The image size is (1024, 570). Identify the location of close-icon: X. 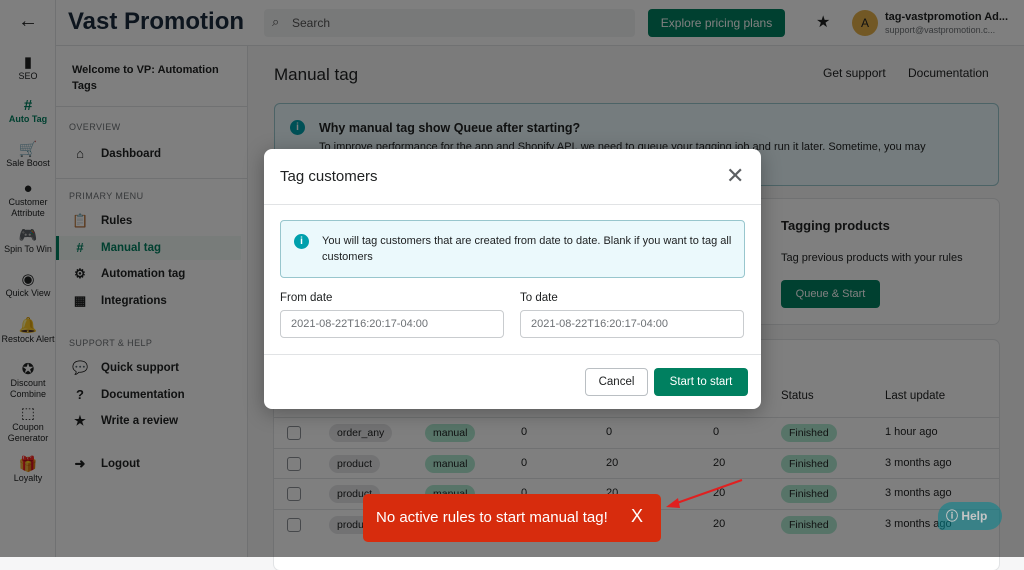
(637, 516).